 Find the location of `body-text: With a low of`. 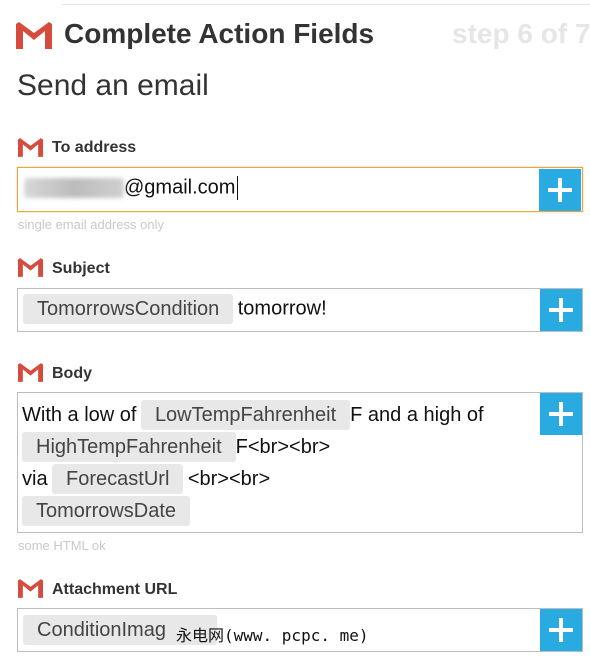

body-text: With a low of is located at coordinates (79, 415).